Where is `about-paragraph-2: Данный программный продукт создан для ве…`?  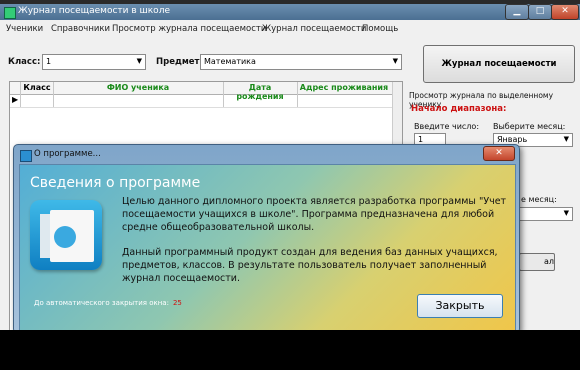
about-paragraph-2: Данный программный продукт создан для ве… is located at coordinates (310, 265).